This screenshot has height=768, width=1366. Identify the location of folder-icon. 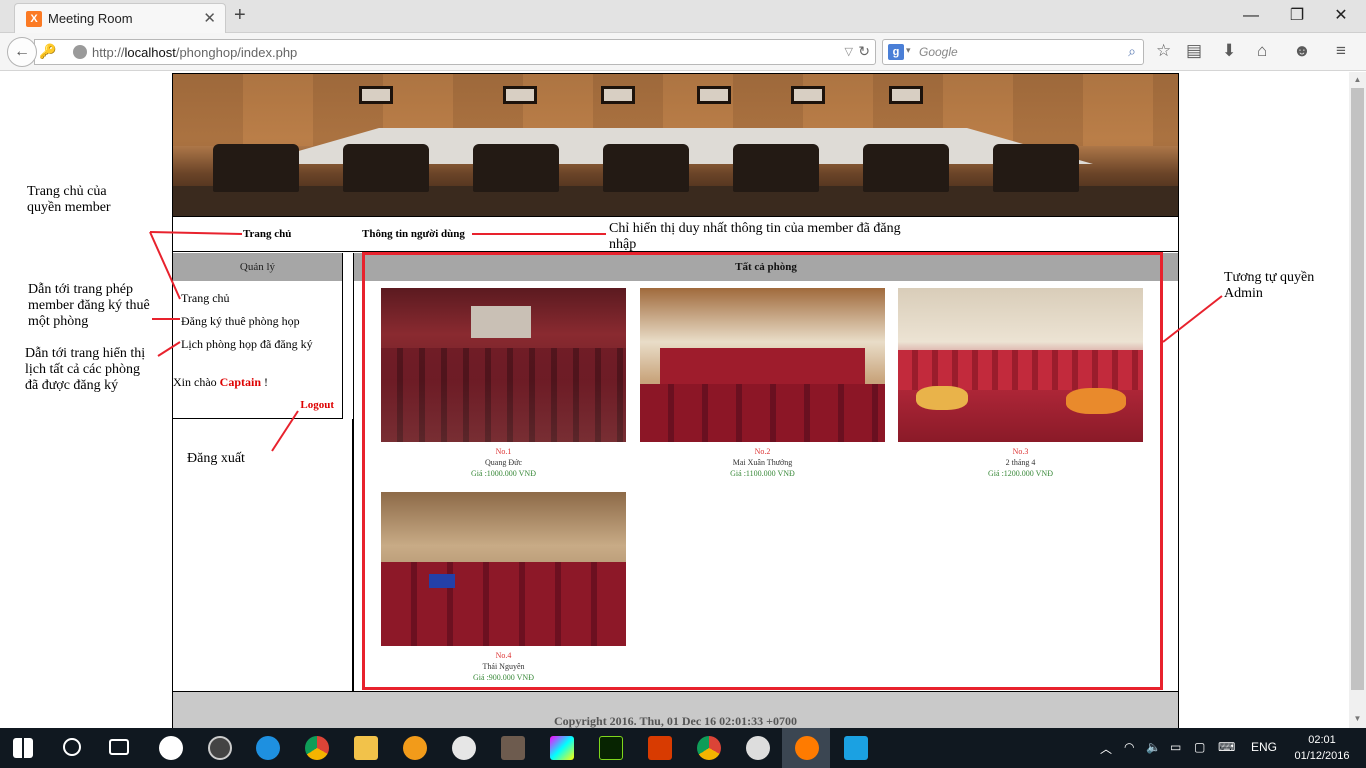
(366, 748).